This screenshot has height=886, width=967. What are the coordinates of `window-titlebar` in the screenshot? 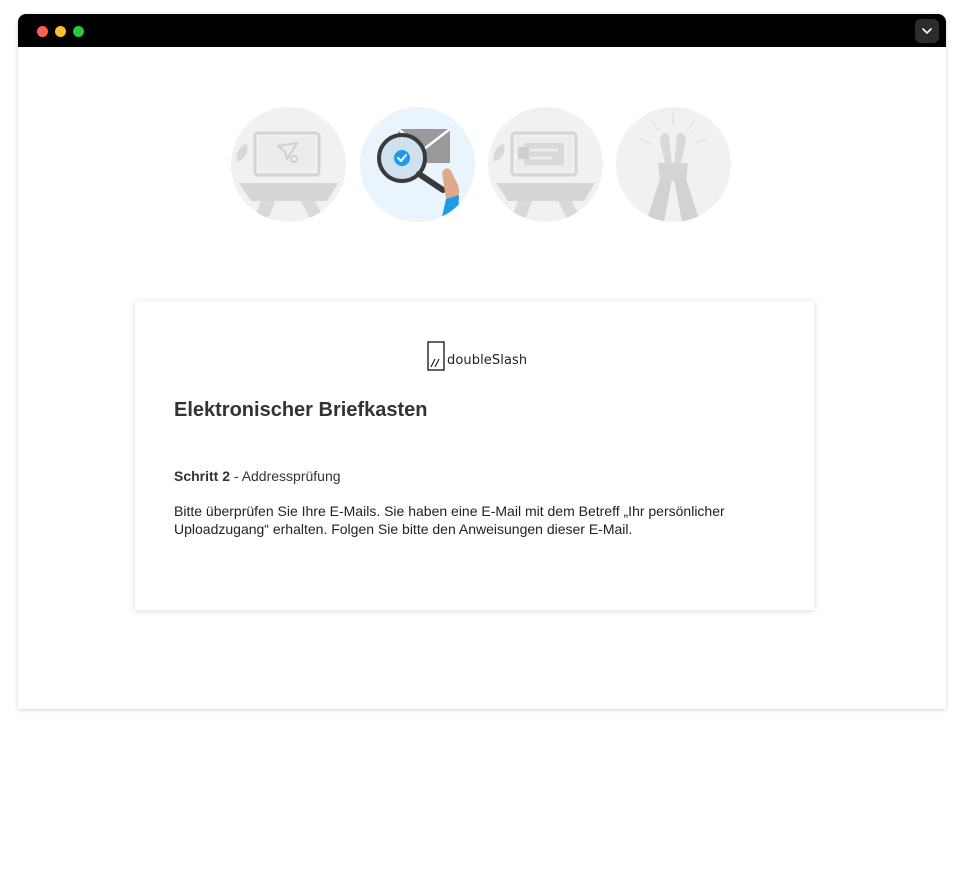 It's located at (482, 30).